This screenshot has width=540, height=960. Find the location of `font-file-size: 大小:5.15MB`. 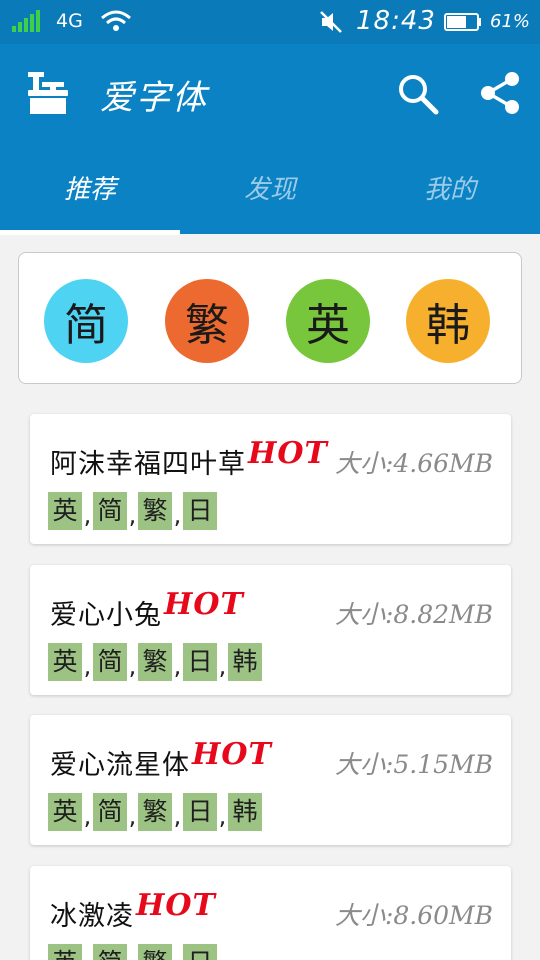

font-file-size: 大小:5.15MB is located at coordinates (413, 764).